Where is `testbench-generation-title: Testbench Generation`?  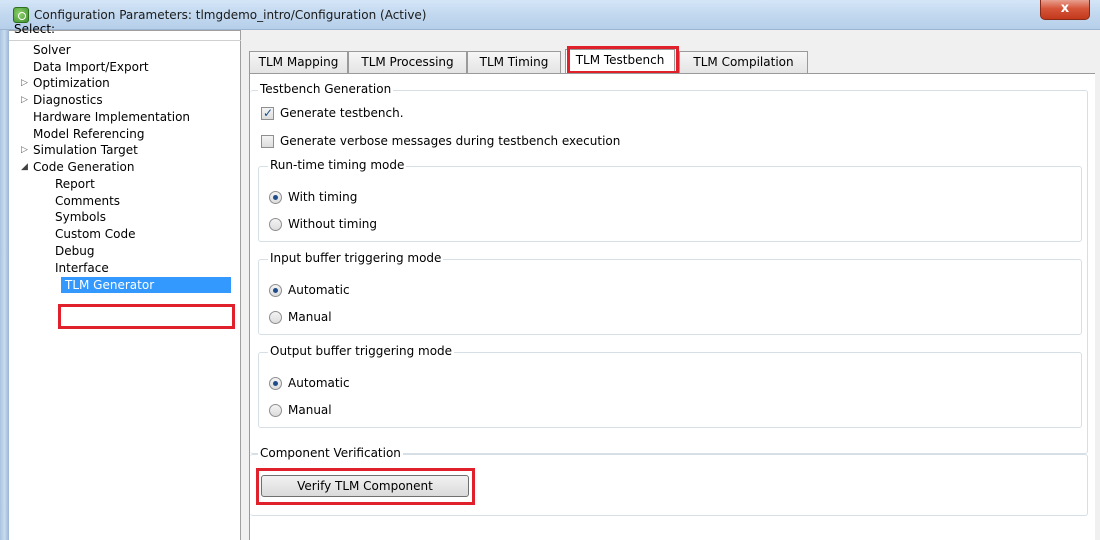 testbench-generation-title: Testbench Generation is located at coordinates (326, 89).